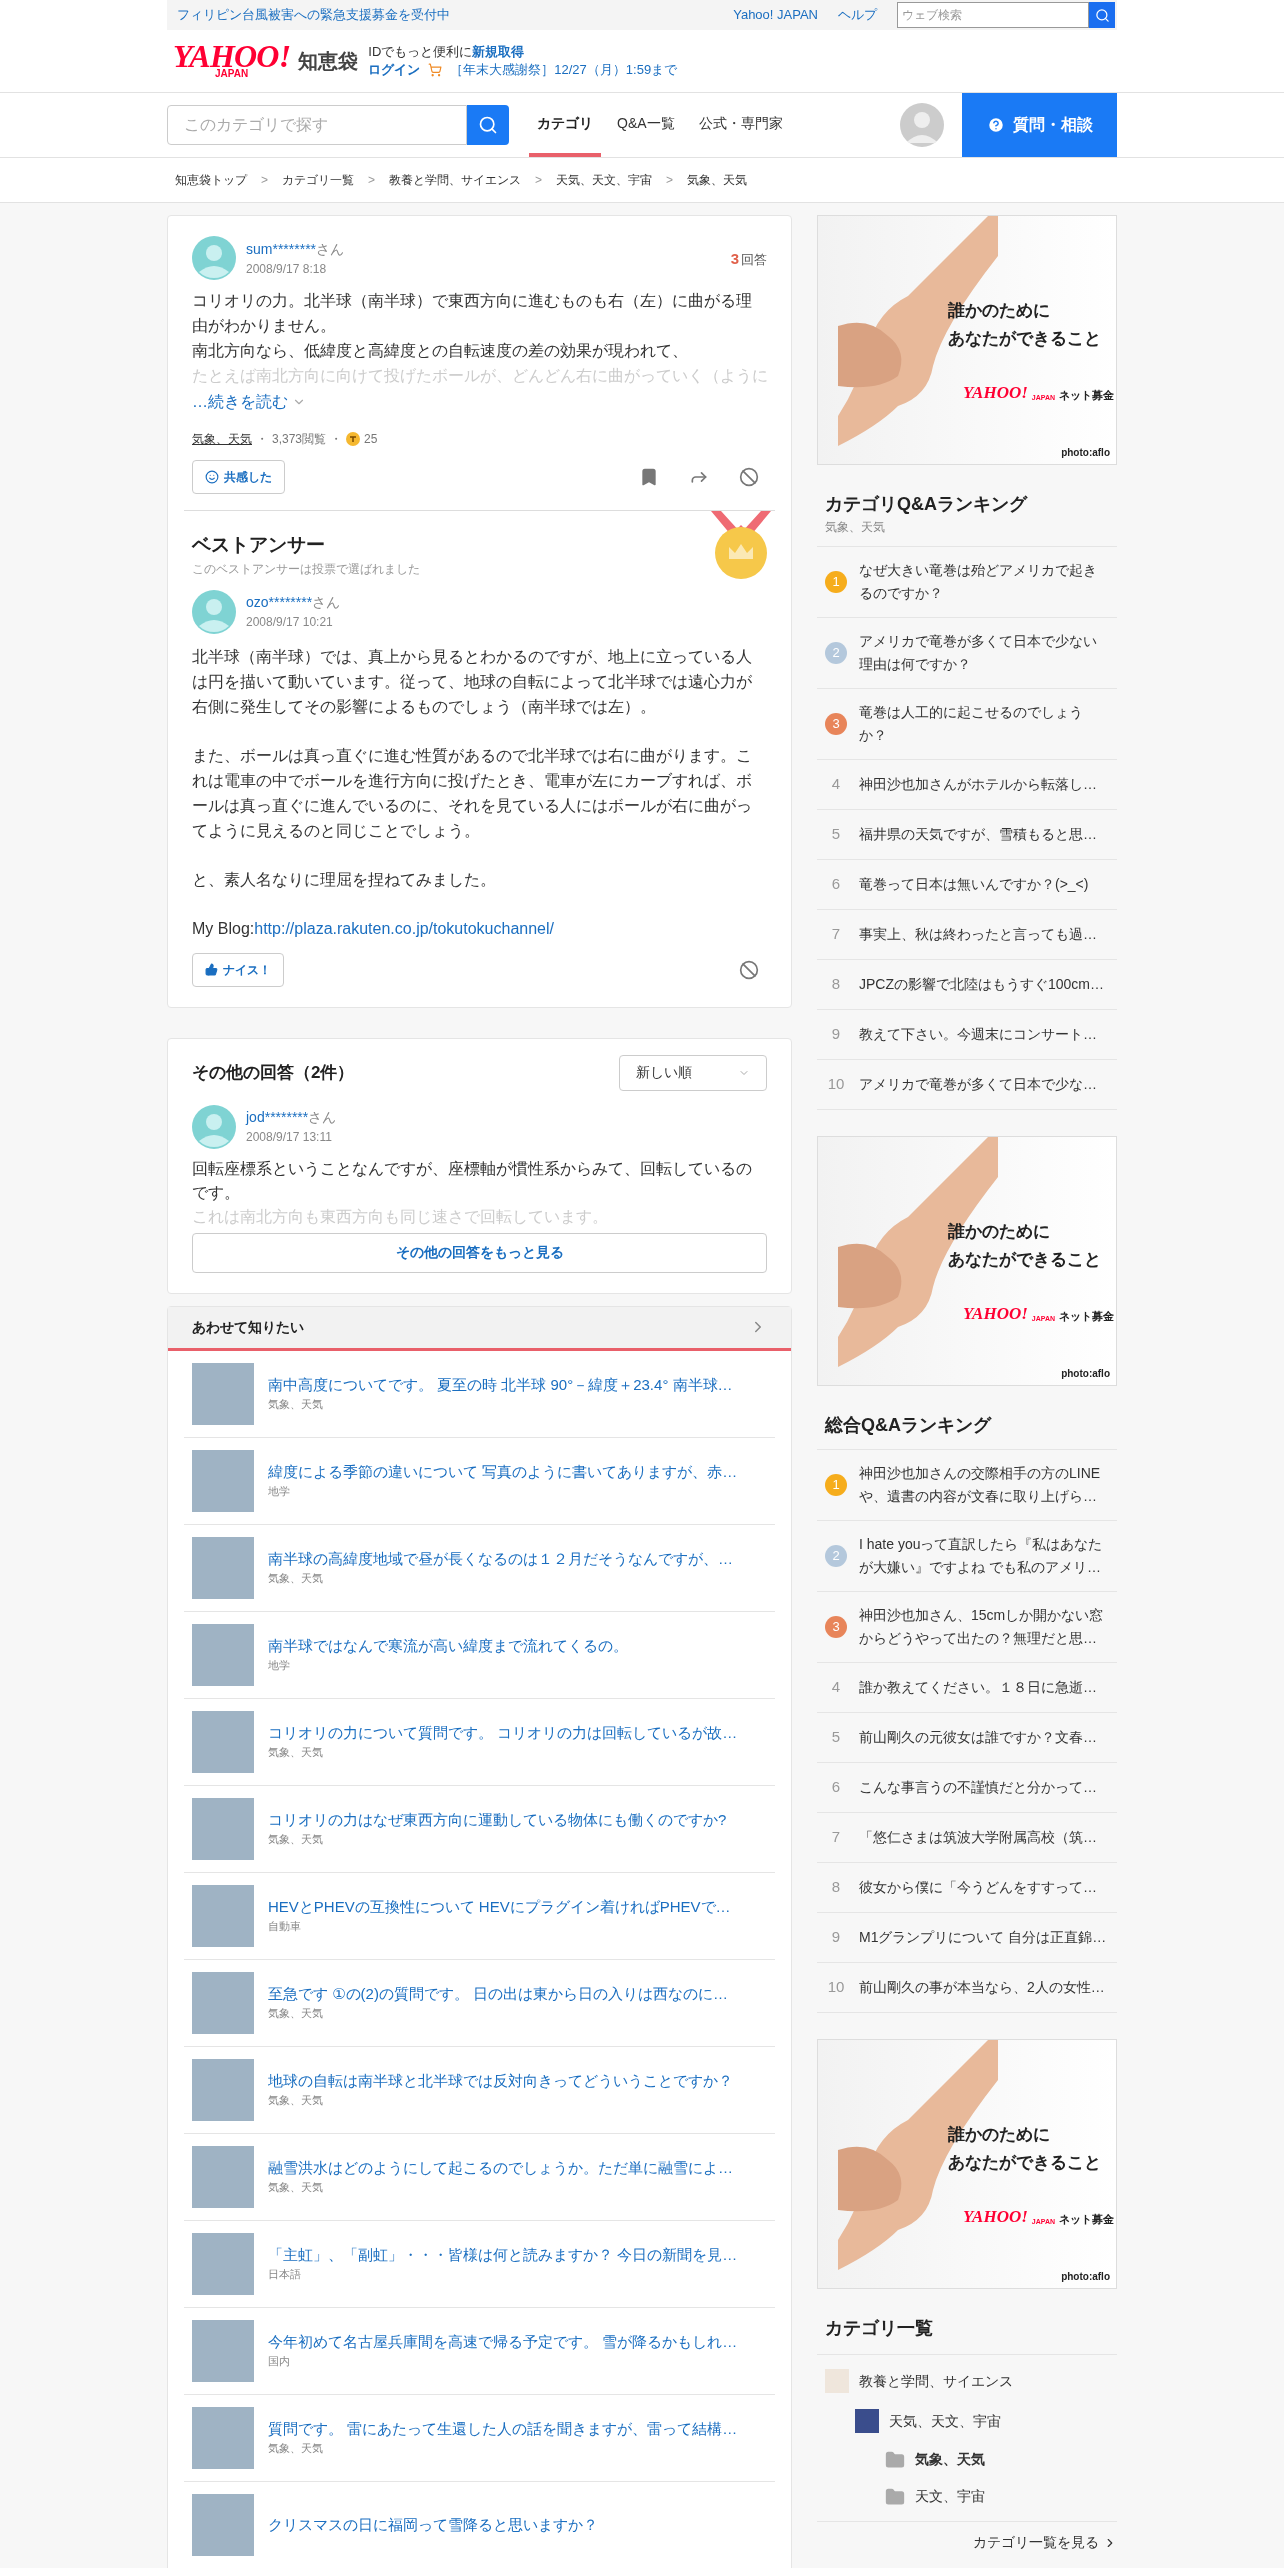  Describe the element at coordinates (984, 582) in the screenshot. I see `ranking-question-link: なぜ大きい竜巻は殆どアメリカで起きるのですか？` at that location.